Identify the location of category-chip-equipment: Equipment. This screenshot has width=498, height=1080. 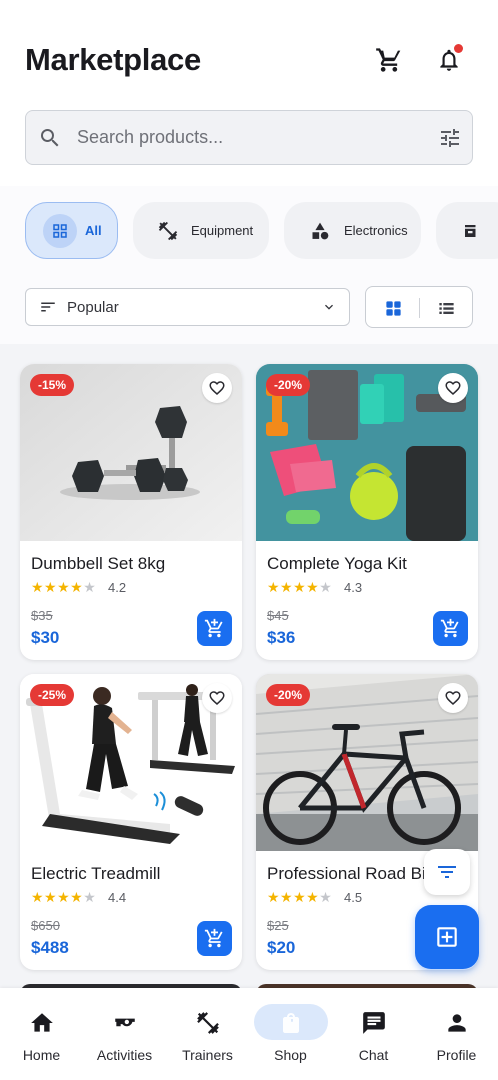
(201, 230).